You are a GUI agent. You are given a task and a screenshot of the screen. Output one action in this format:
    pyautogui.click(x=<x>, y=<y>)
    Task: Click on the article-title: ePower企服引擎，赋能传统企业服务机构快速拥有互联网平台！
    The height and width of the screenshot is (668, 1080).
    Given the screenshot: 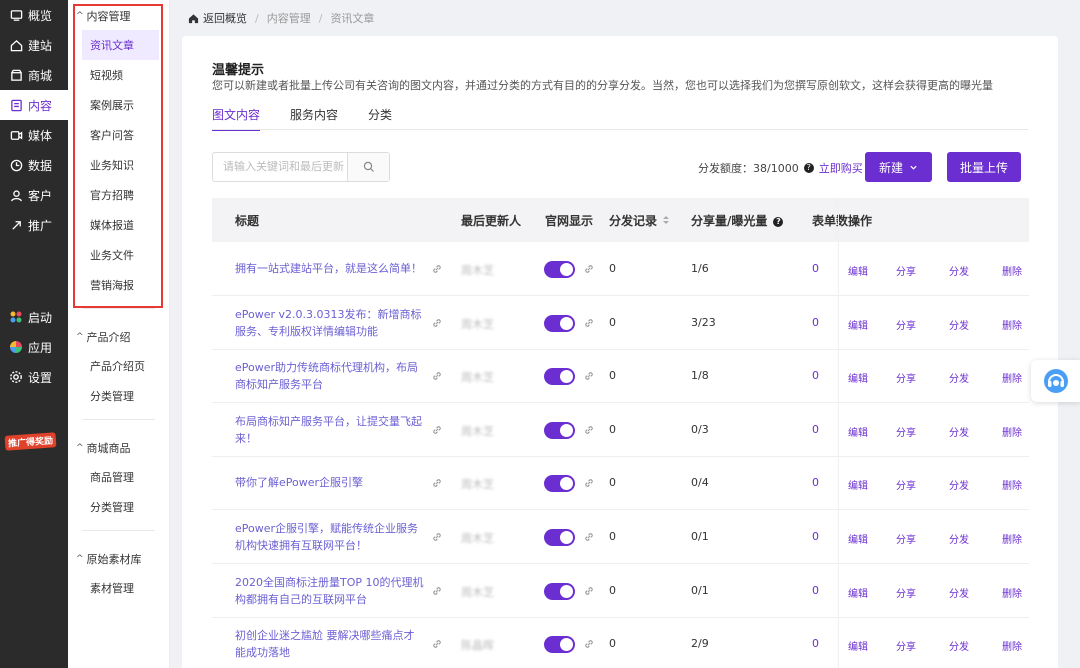 What is the action you would take?
    pyautogui.click(x=330, y=537)
    